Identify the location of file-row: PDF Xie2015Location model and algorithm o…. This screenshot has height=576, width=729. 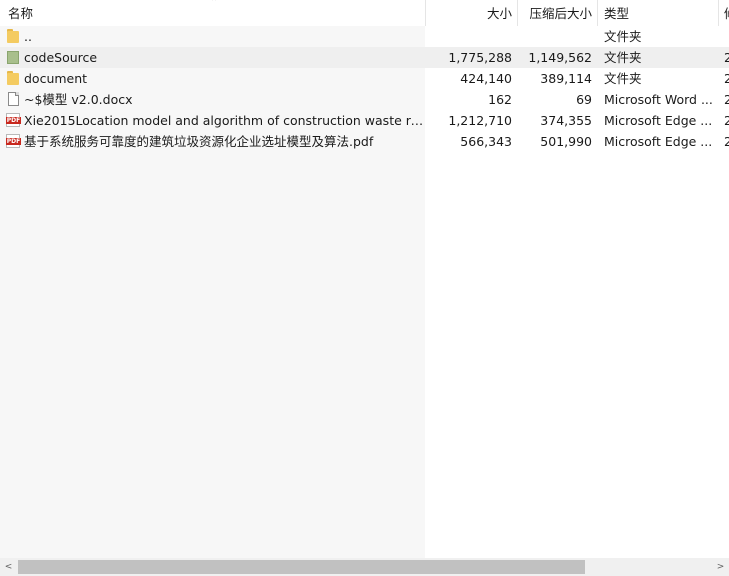
(364, 120).